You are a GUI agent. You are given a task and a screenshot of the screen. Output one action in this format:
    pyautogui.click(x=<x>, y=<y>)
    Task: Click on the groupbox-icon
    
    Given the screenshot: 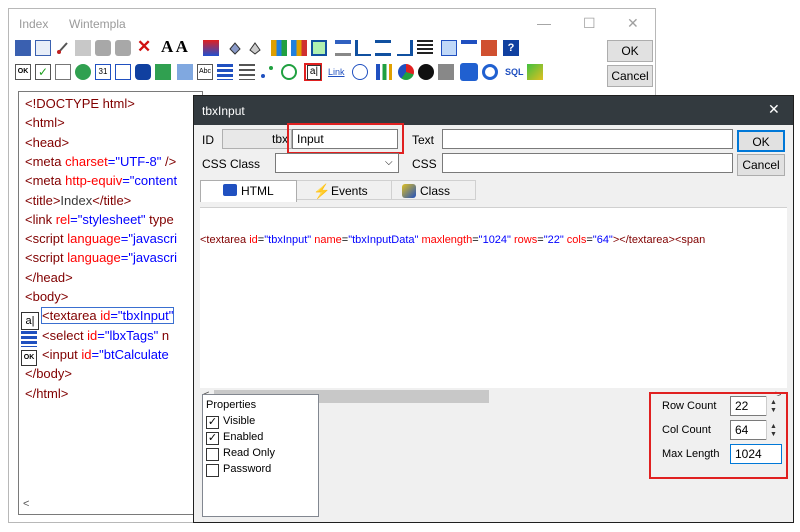 What is the action you would take?
    pyautogui.click(x=63, y=72)
    